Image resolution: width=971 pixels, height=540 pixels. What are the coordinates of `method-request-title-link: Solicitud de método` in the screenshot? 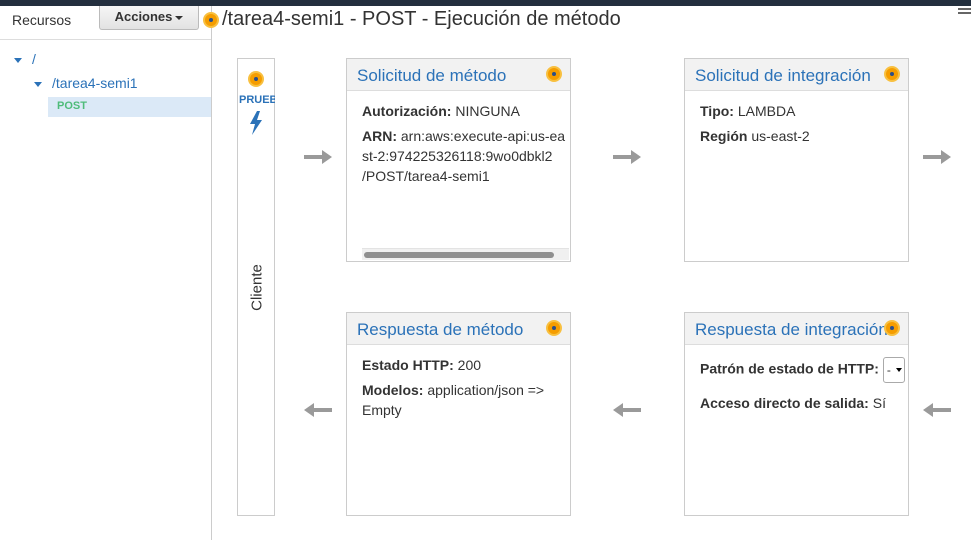 It's located at (431, 76).